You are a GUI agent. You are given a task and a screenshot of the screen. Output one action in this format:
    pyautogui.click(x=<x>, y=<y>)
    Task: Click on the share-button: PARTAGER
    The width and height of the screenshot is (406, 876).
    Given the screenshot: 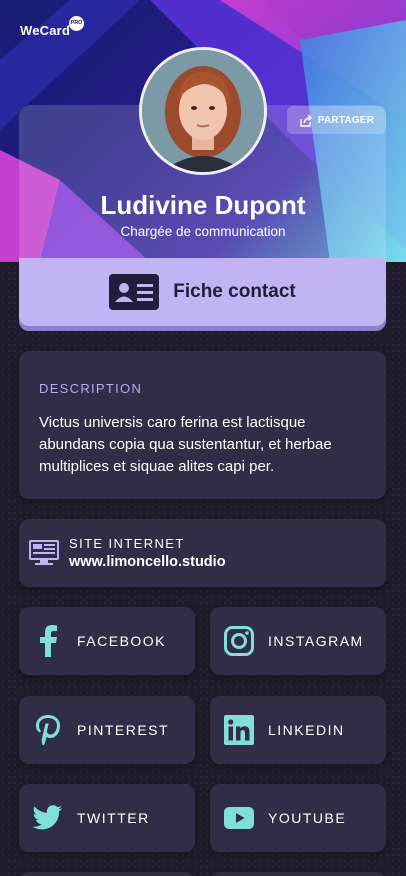 What is the action you would take?
    pyautogui.click(x=336, y=120)
    